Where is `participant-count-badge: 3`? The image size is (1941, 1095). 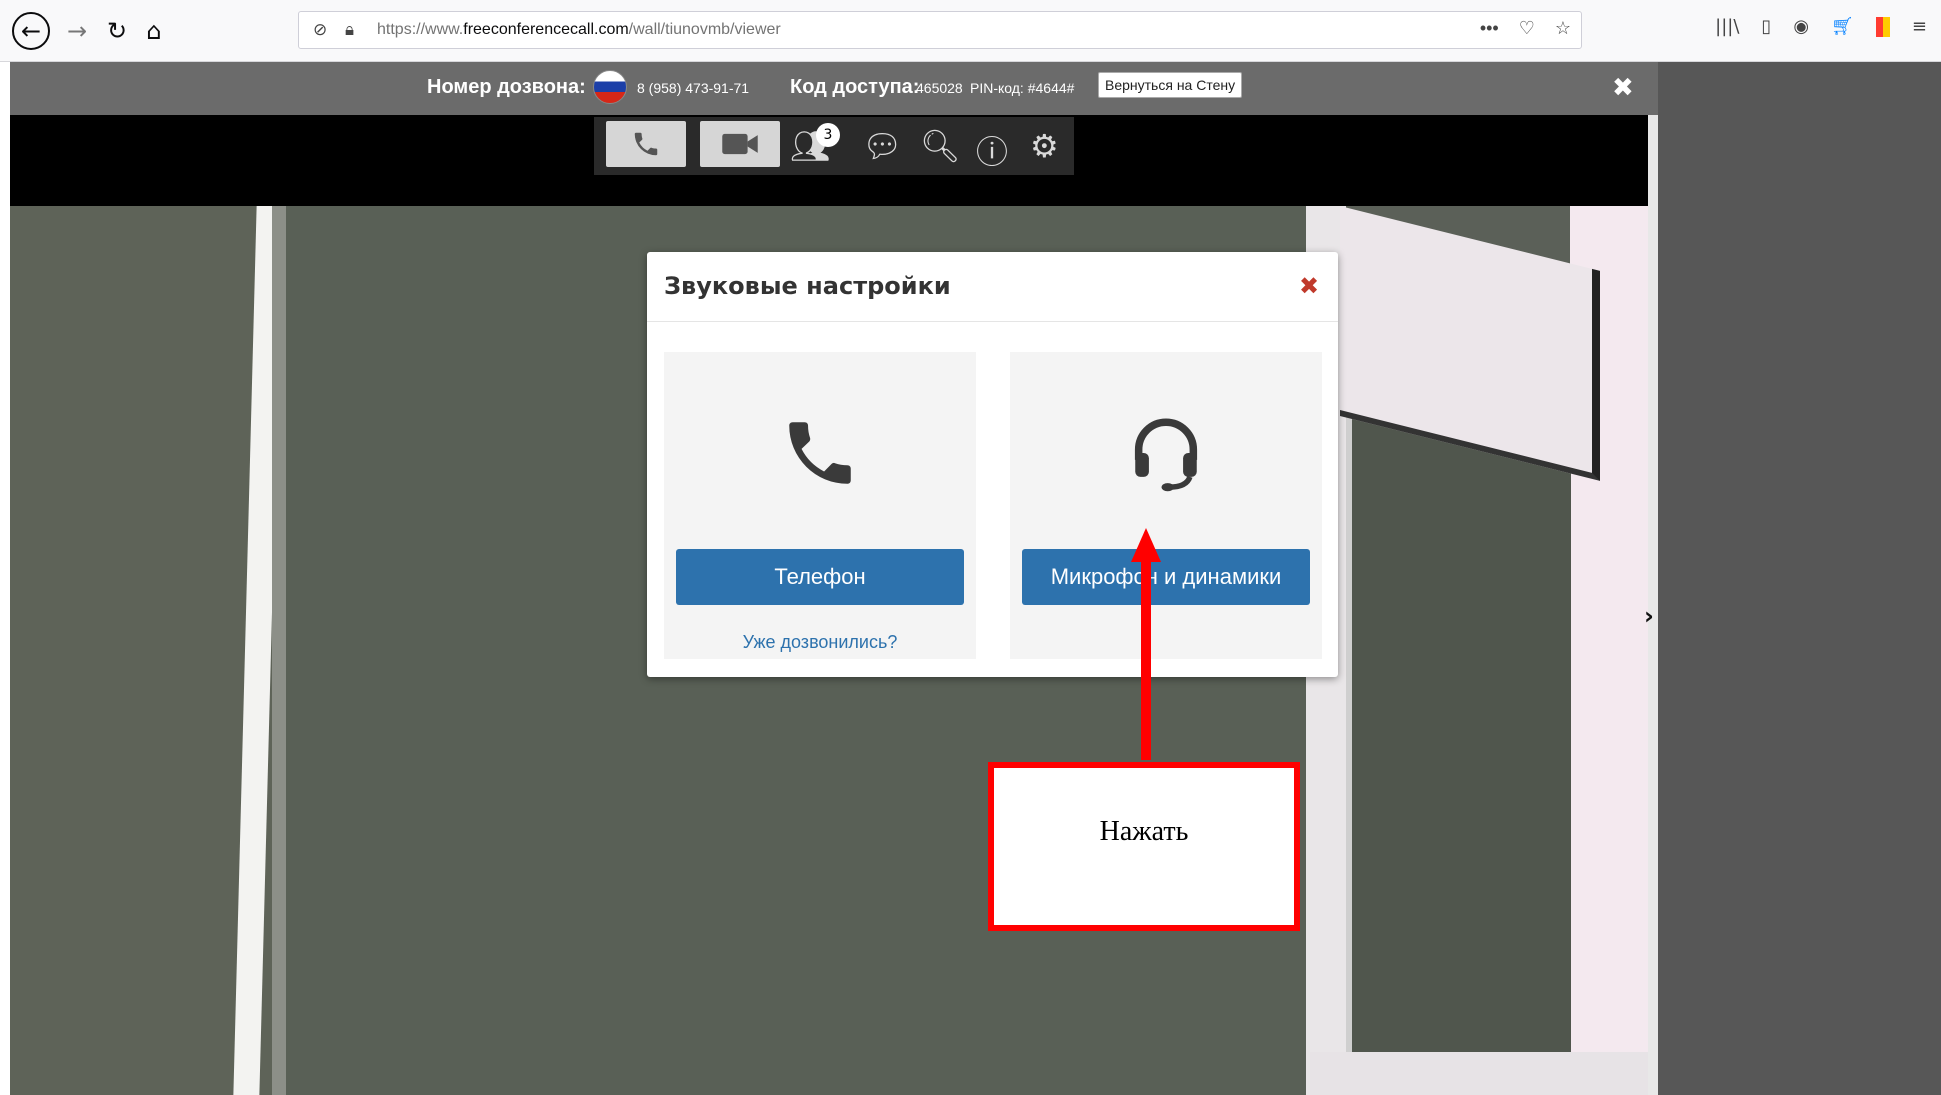
participant-count-badge: 3 is located at coordinates (828, 135).